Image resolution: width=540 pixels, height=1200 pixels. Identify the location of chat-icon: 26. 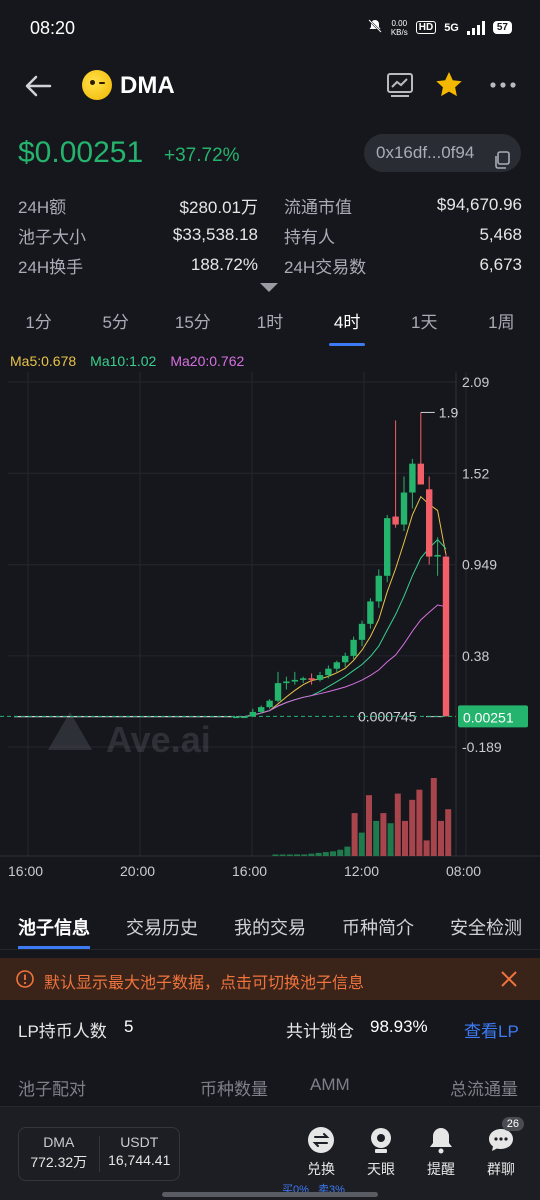
(501, 1138).